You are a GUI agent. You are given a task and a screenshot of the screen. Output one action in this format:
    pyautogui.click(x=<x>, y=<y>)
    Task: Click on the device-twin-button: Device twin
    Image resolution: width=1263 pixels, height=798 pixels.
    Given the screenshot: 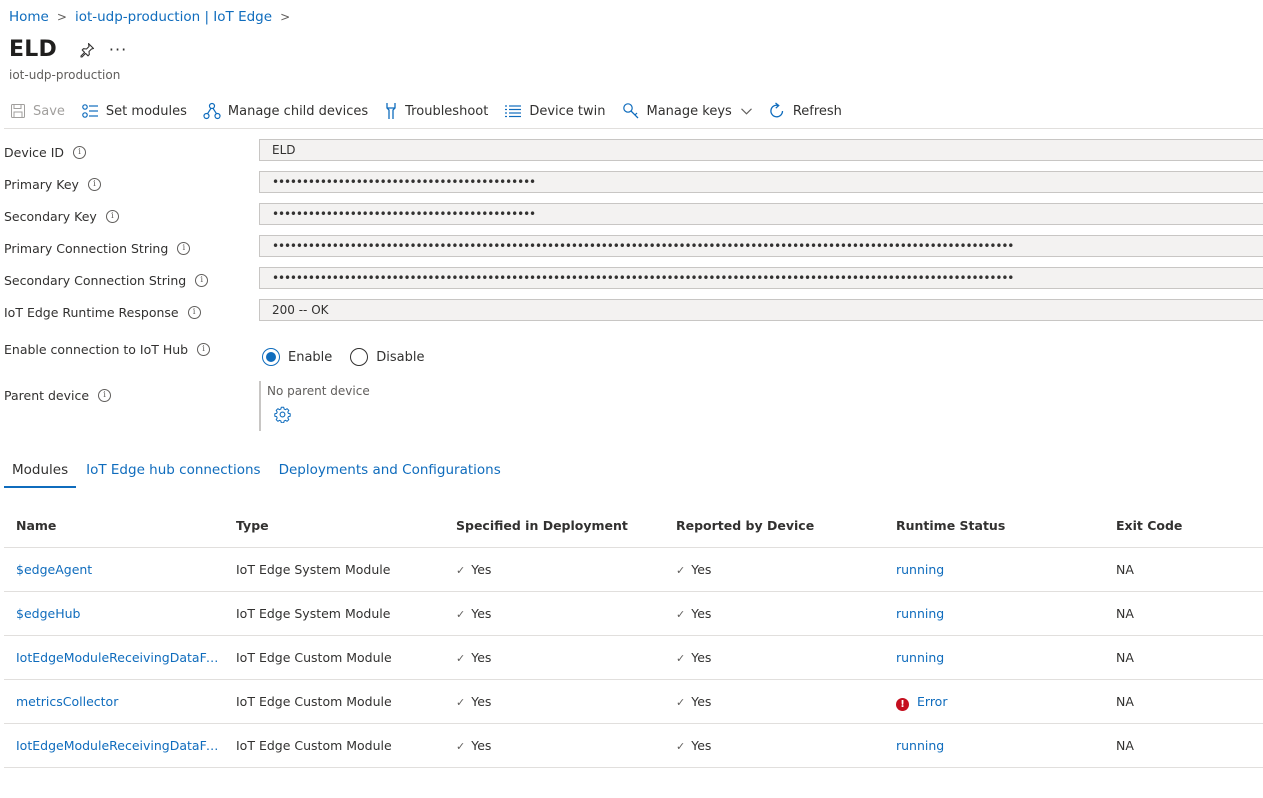 What is the action you would take?
    pyautogui.click(x=555, y=111)
    